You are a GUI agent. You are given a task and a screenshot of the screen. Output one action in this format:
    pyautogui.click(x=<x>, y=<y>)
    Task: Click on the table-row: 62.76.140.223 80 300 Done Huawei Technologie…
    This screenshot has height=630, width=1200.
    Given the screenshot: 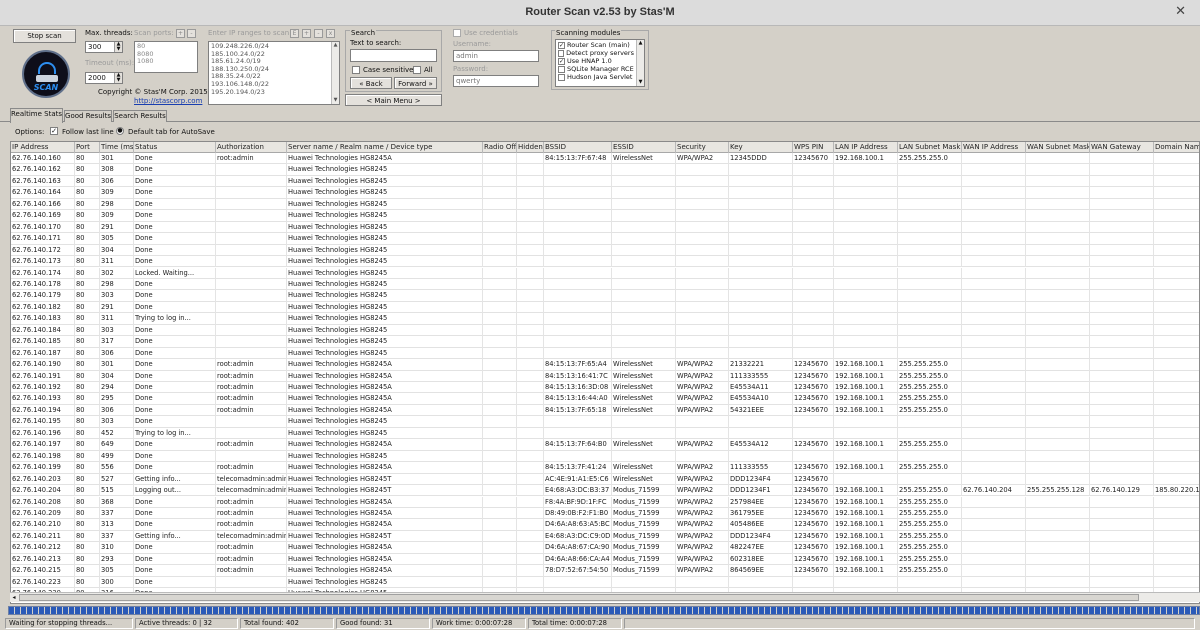 What is the action you would take?
    pyautogui.click(x=605, y=582)
    